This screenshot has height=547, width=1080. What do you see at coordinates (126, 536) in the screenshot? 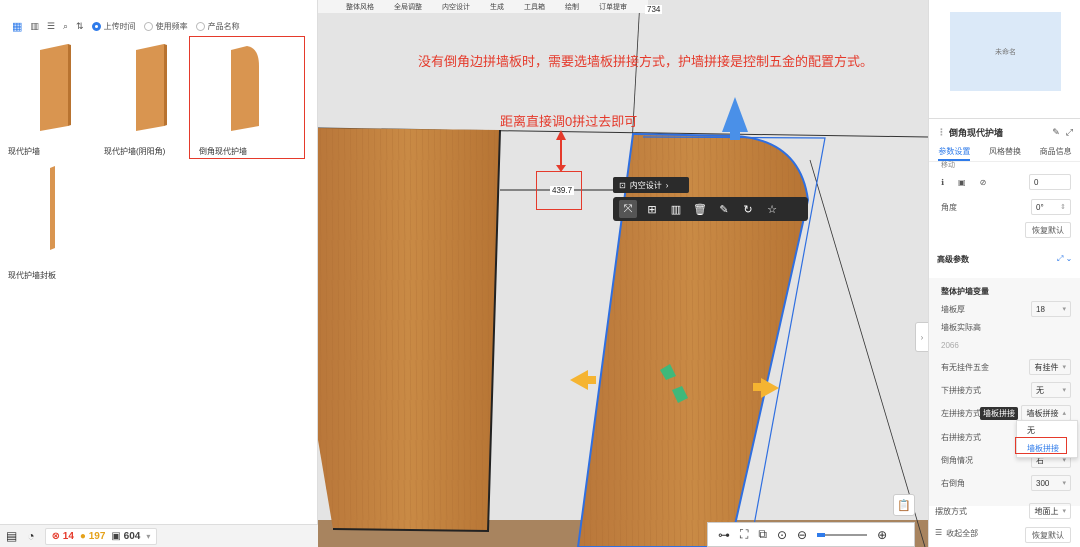
I see `item-count: ▣ 604` at bounding box center [126, 536].